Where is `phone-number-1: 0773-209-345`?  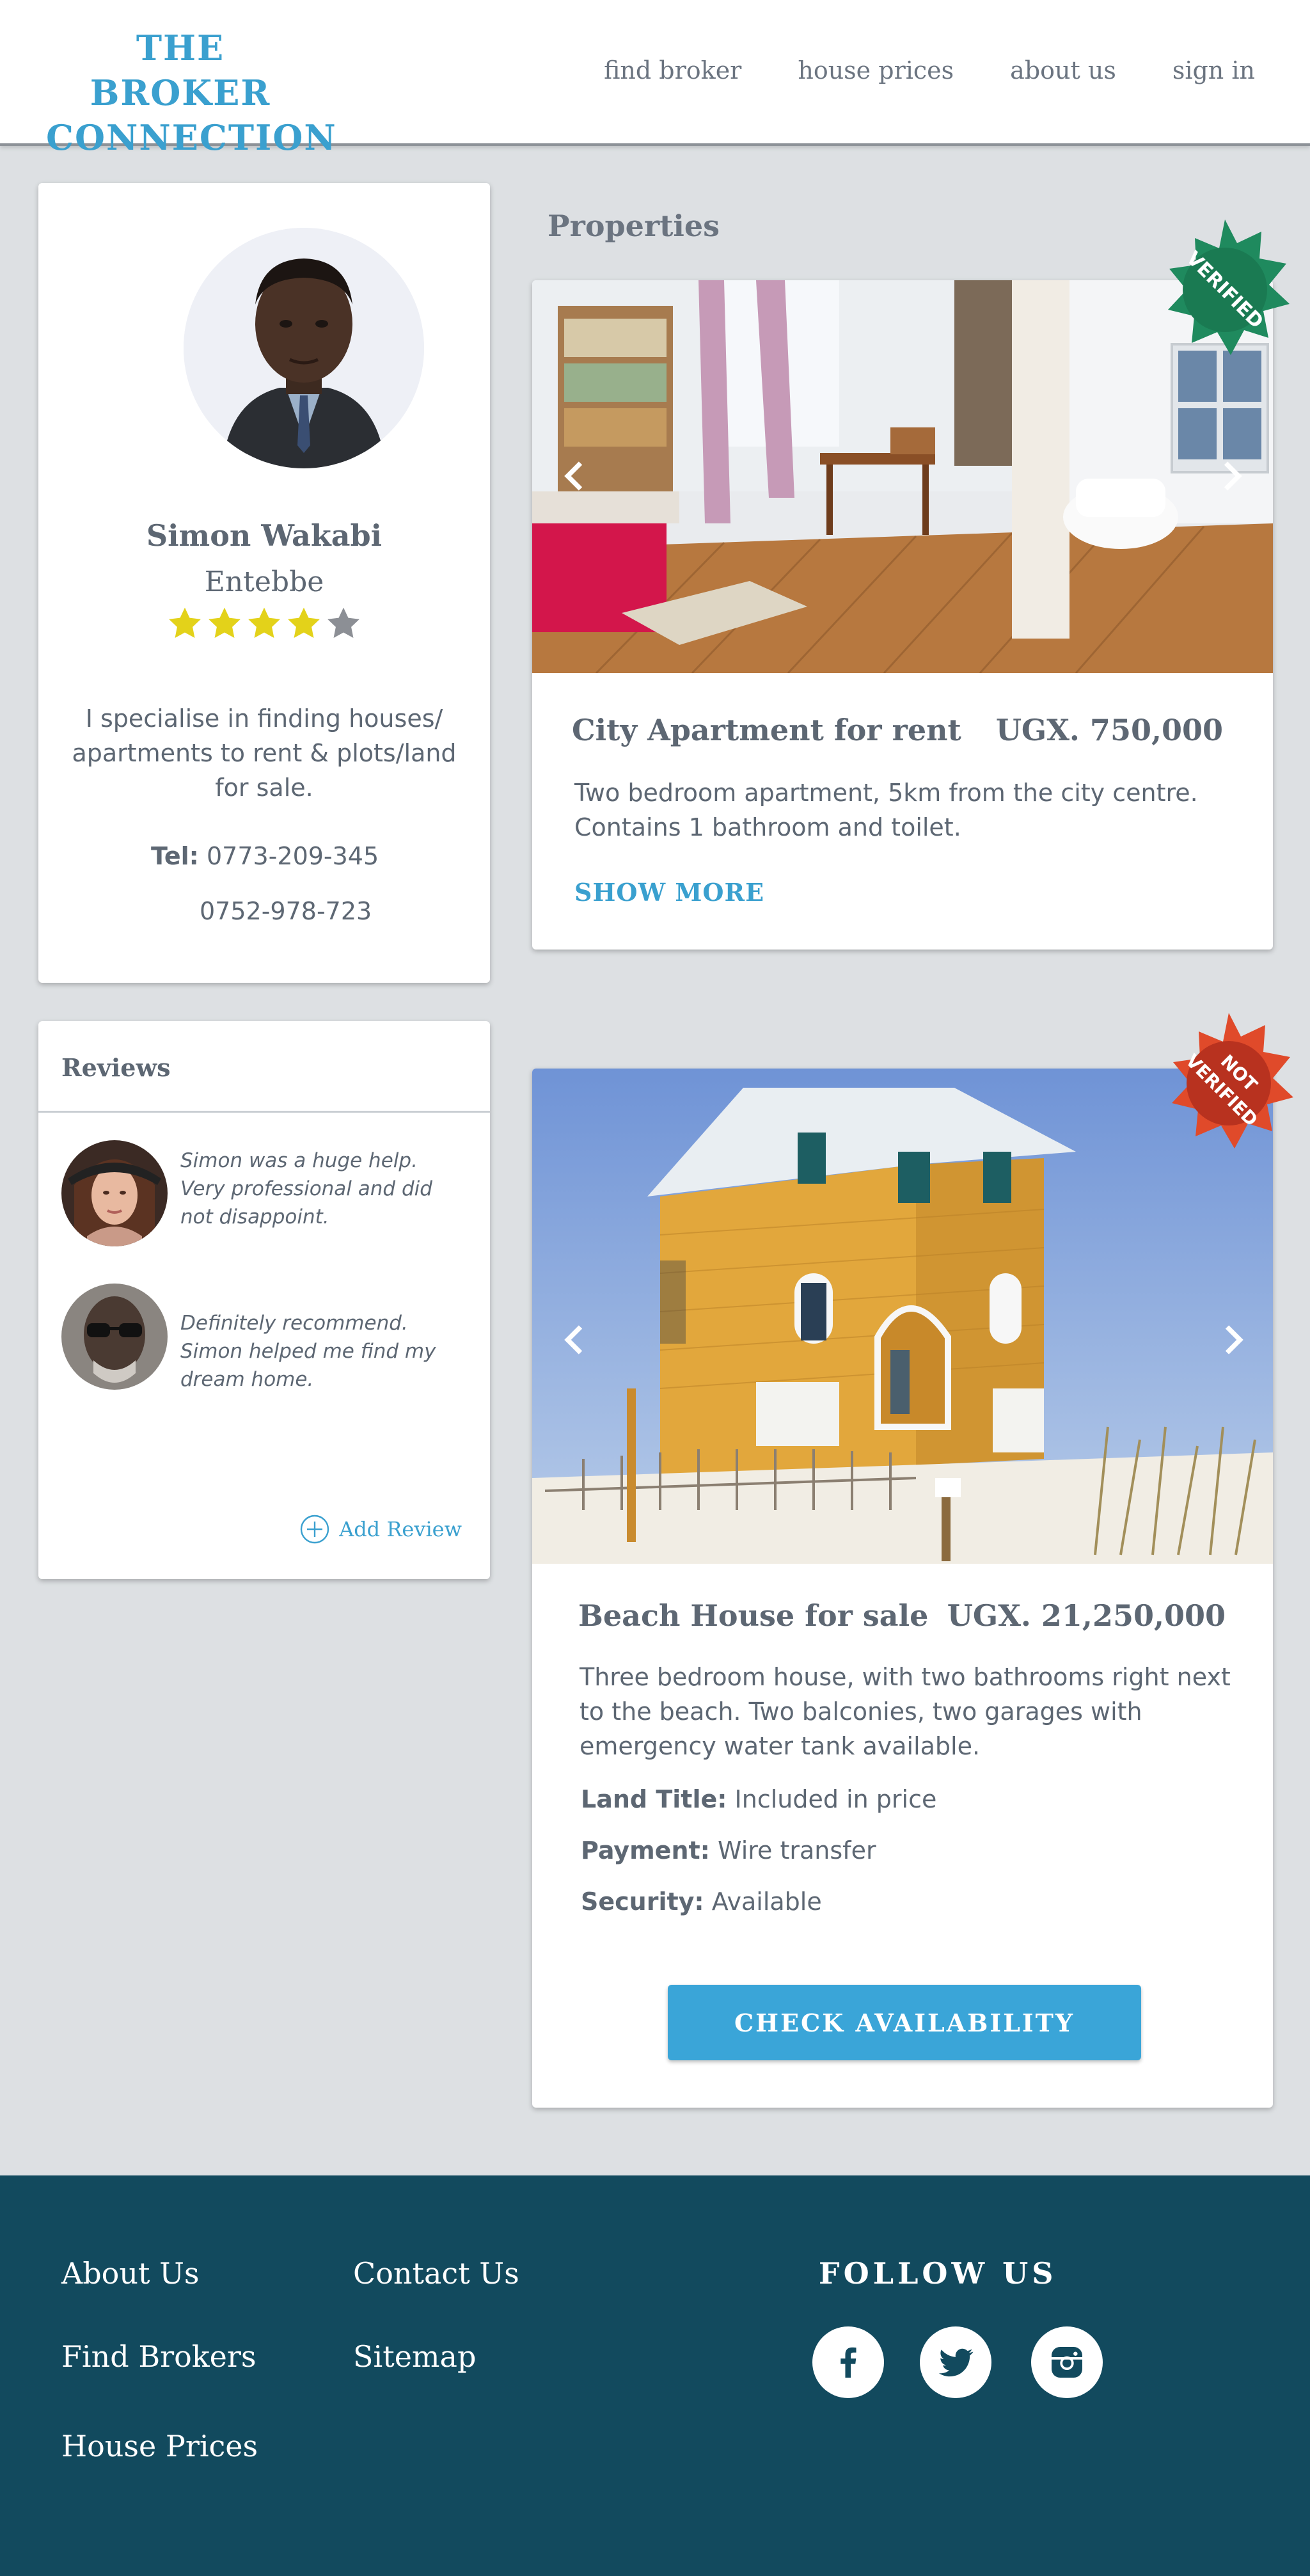 phone-number-1: 0773-209-345 is located at coordinates (293, 856).